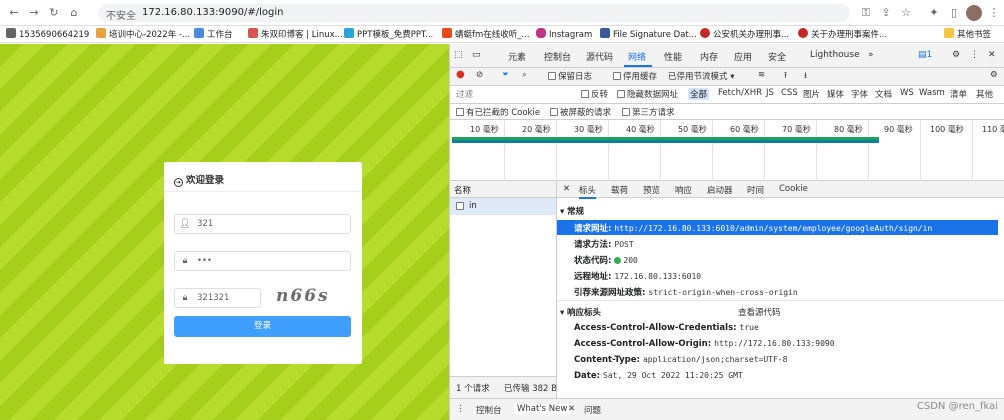  Describe the element at coordinates (906, 13) in the screenshot. I see `star-icon: ☆` at that location.